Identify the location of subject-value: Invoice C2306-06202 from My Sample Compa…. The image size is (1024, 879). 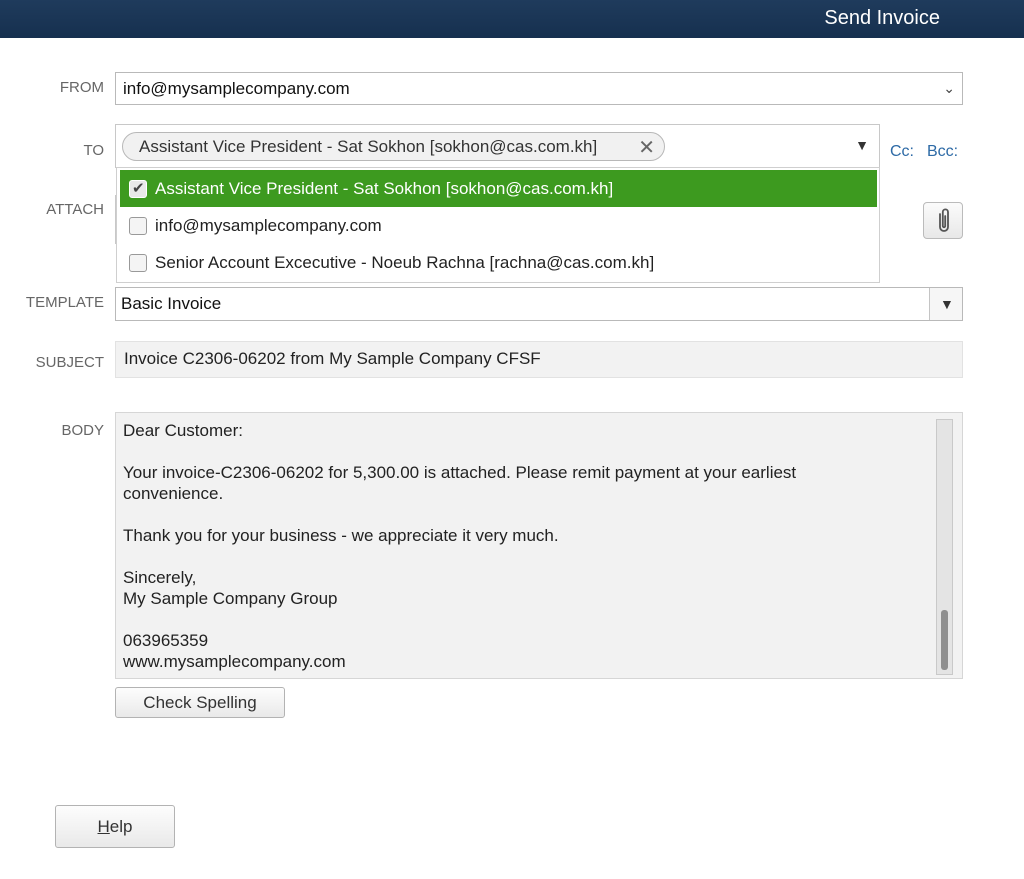
(332, 358).